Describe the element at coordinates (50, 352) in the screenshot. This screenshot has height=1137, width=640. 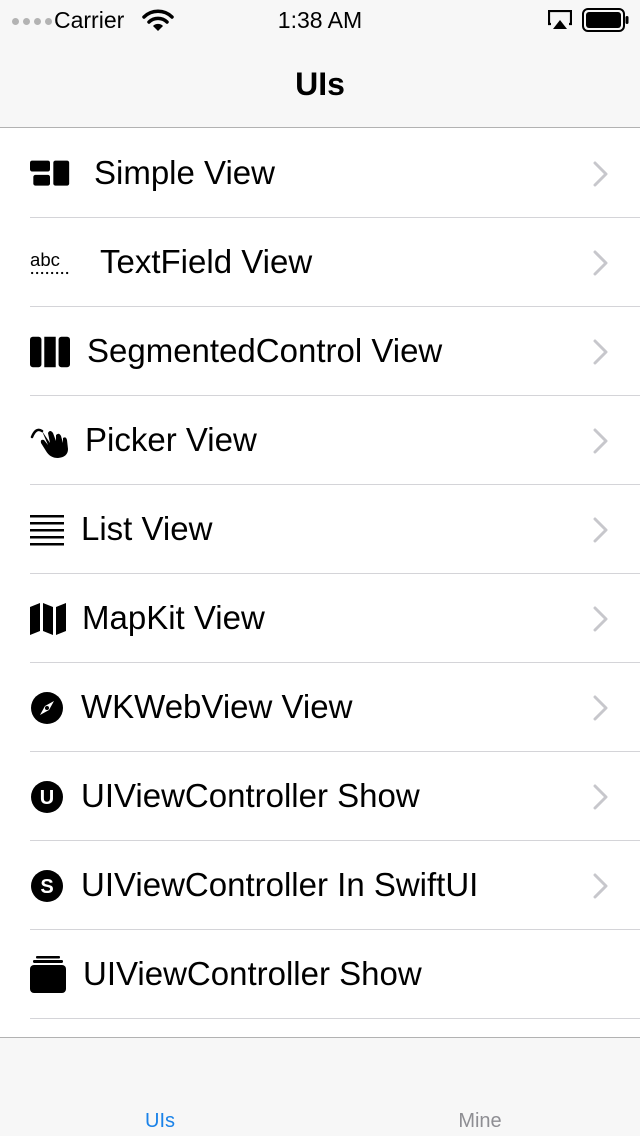
I see `rectangle-split-3x1-icon` at that location.